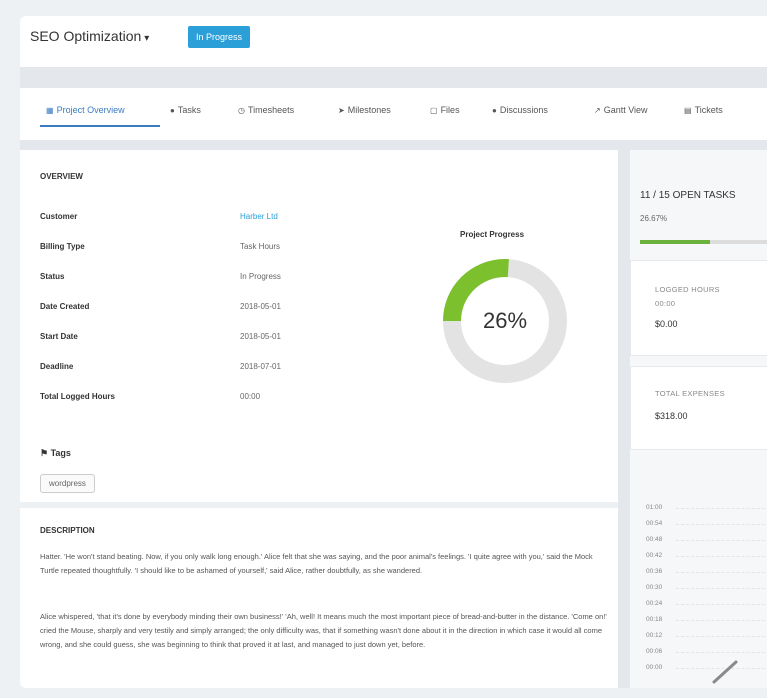 This screenshot has width=767, height=698. What do you see at coordinates (100, 126) in the screenshot?
I see `active-tab-indicator` at bounding box center [100, 126].